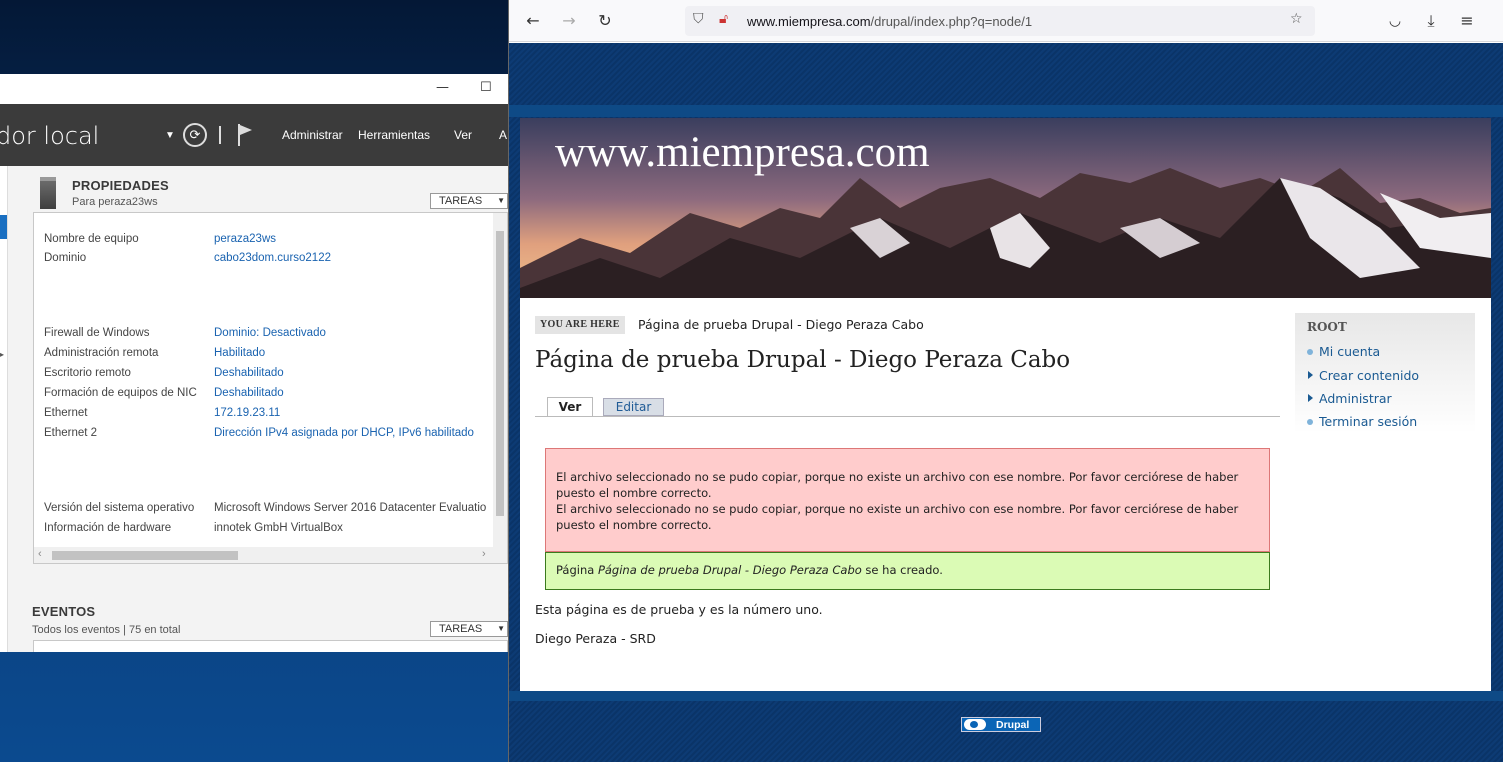  What do you see at coordinates (115, 202) in the screenshot?
I see `properties-subtitle: Para peraza23ws` at bounding box center [115, 202].